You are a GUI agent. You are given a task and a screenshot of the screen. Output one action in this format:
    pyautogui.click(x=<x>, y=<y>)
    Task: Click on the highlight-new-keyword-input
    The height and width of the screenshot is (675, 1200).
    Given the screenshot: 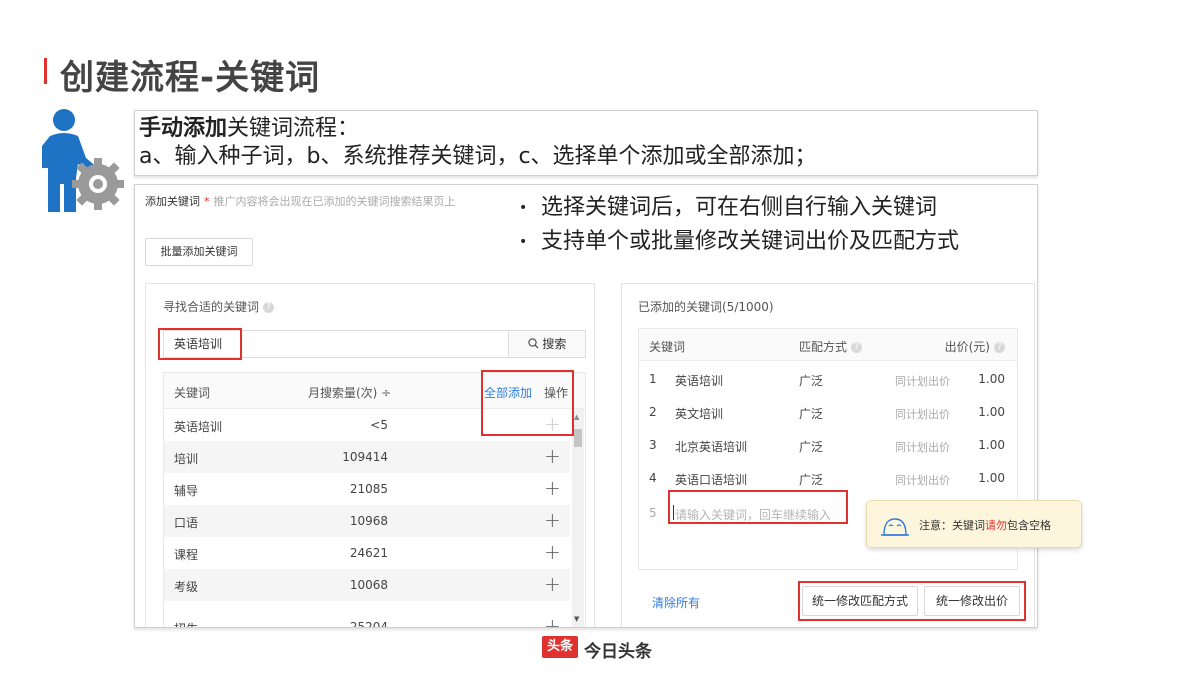 What is the action you would take?
    pyautogui.click(x=758, y=507)
    